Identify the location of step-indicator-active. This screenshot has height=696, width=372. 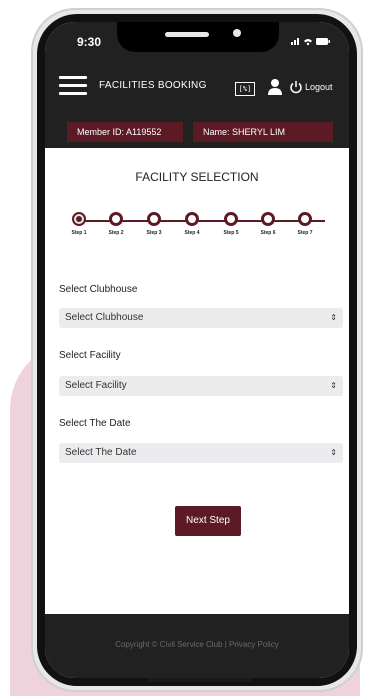
(79, 219).